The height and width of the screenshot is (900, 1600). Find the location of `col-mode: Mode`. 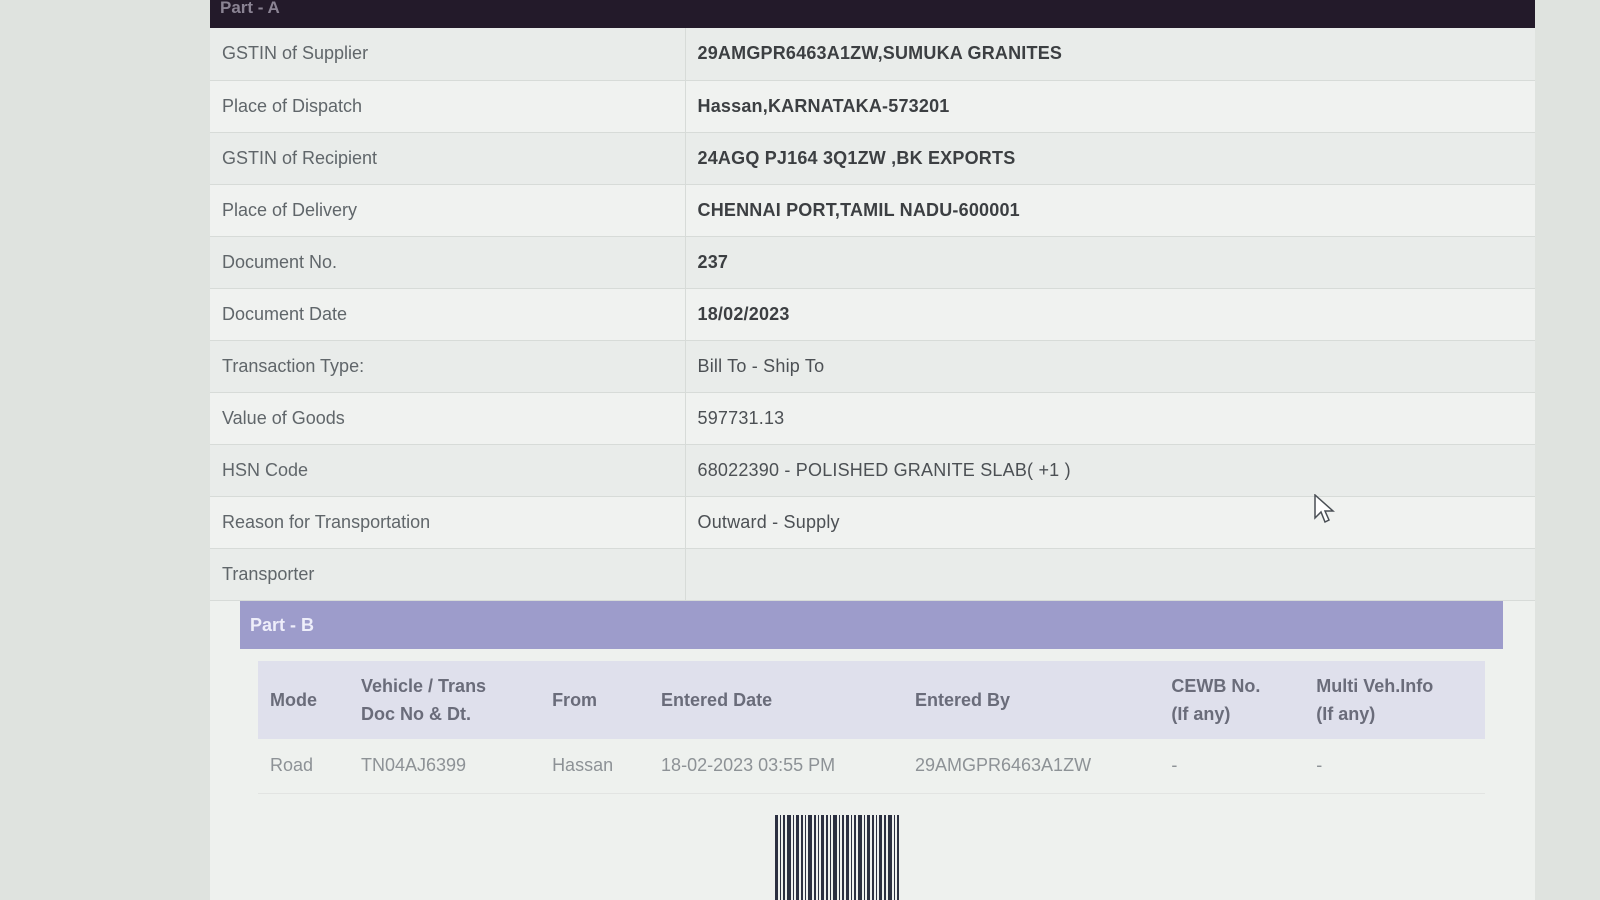

col-mode: Mode is located at coordinates (303, 699).